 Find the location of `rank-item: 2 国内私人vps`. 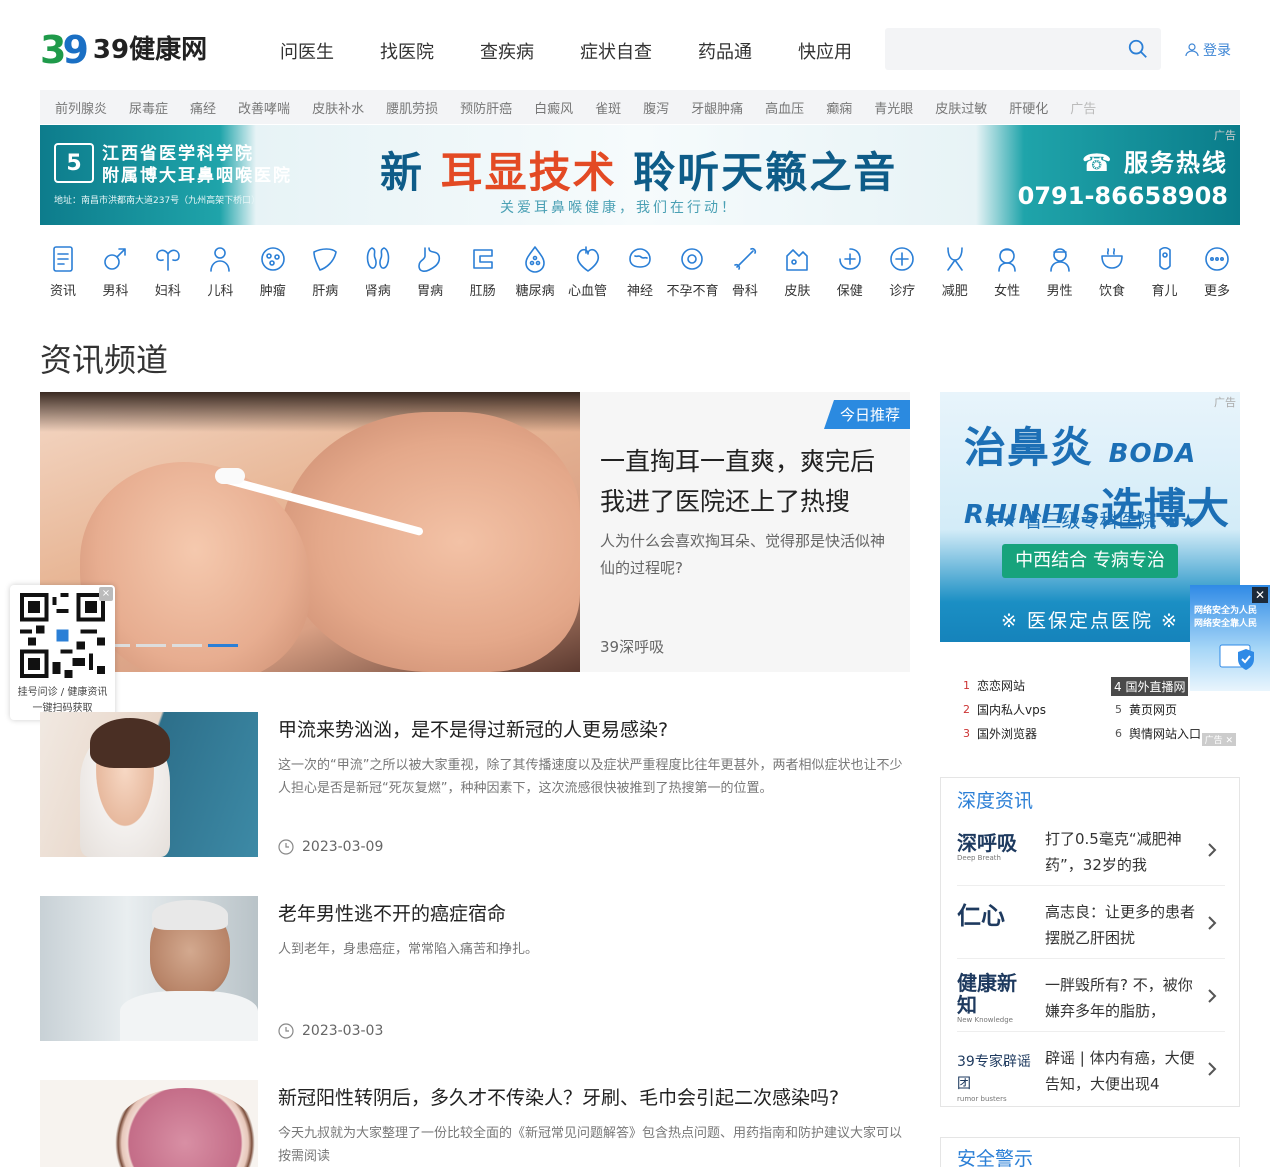

rank-item: 2 国内私人vps is located at coordinates (1004, 709).